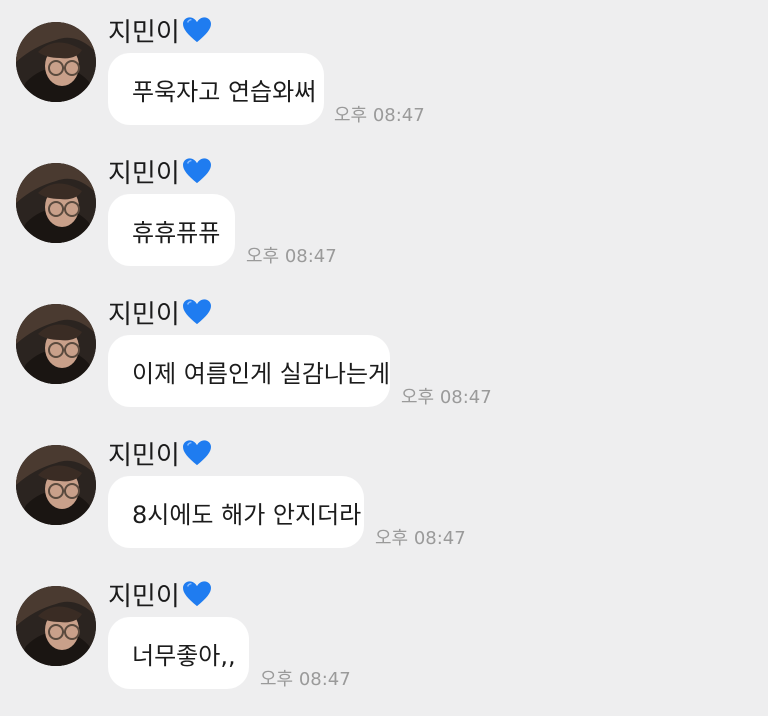  I want to click on message-text: 8시에도 해가 안지더라, so click(247, 514).